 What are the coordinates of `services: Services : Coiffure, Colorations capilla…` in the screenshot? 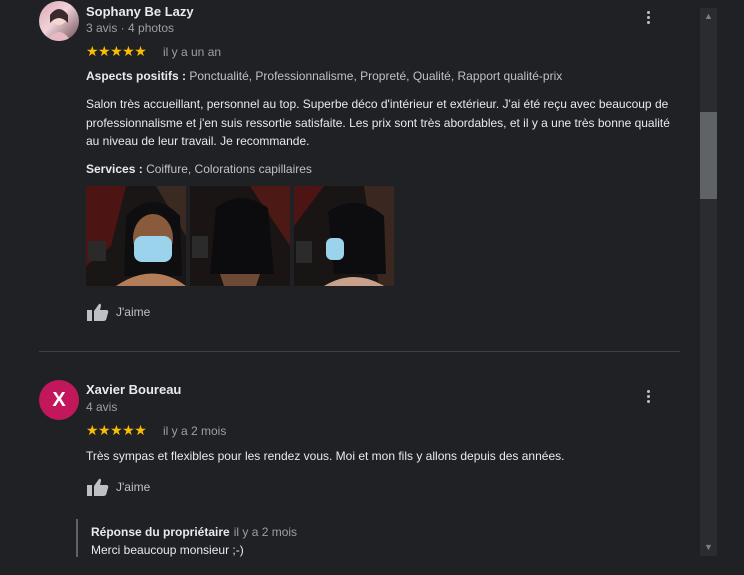 It's located at (199, 169).